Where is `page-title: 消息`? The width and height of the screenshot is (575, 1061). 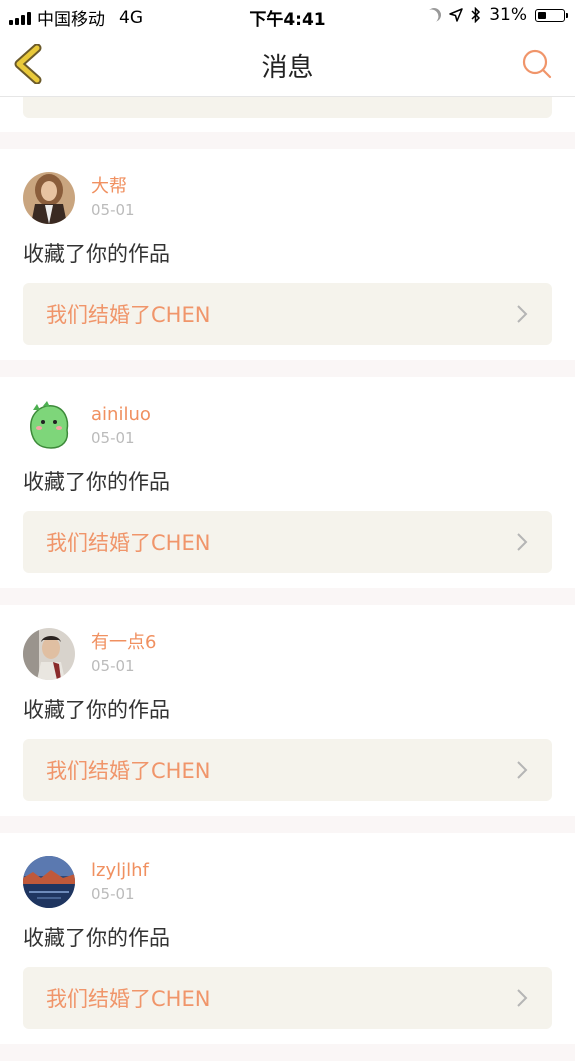 page-title: 消息 is located at coordinates (287, 68).